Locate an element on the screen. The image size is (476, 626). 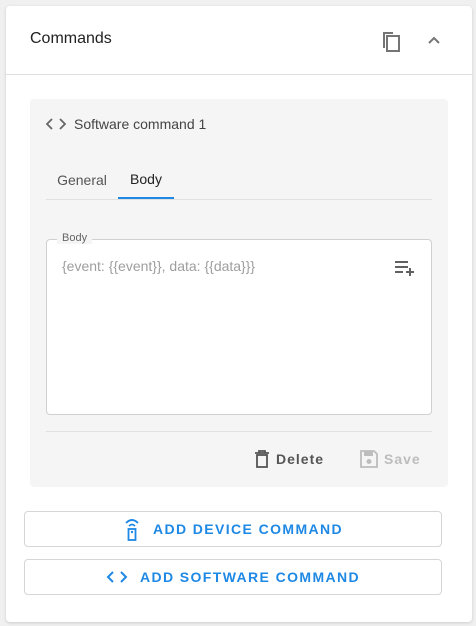
add-software-command-label: ADD SOFTWARE COMMAND is located at coordinates (250, 577).